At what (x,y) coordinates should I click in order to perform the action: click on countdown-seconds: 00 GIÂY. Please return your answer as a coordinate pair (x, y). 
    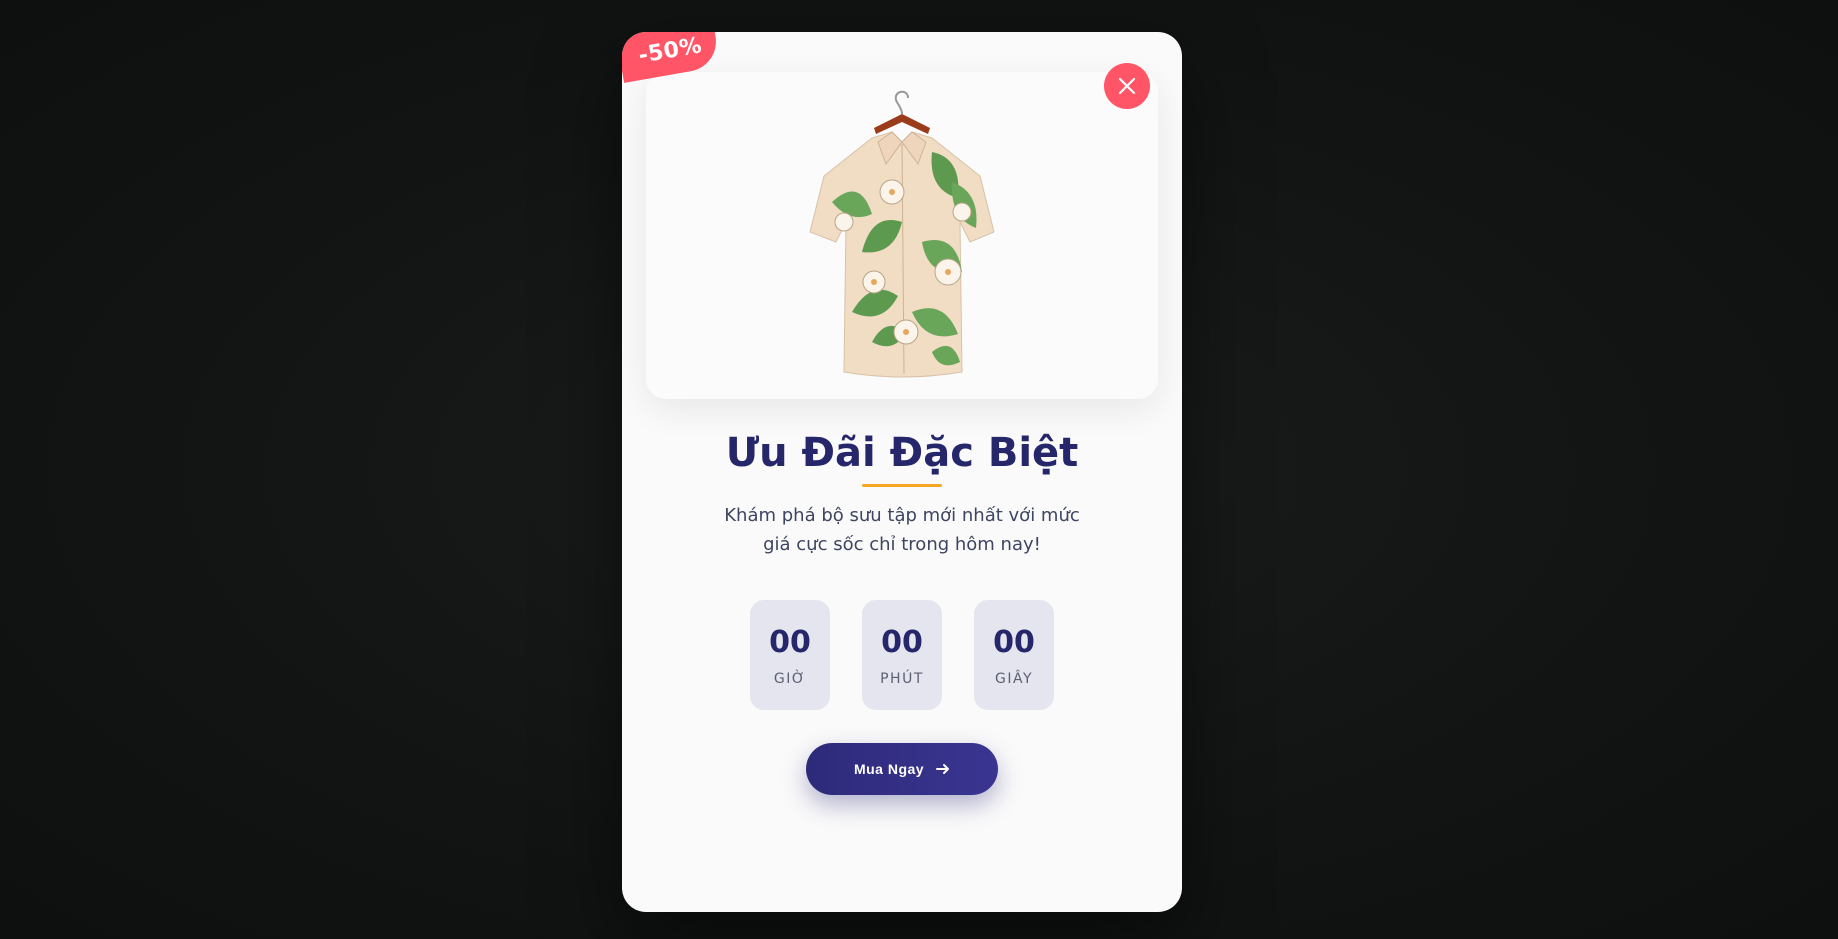
    Looking at the image, I should click on (1014, 655).